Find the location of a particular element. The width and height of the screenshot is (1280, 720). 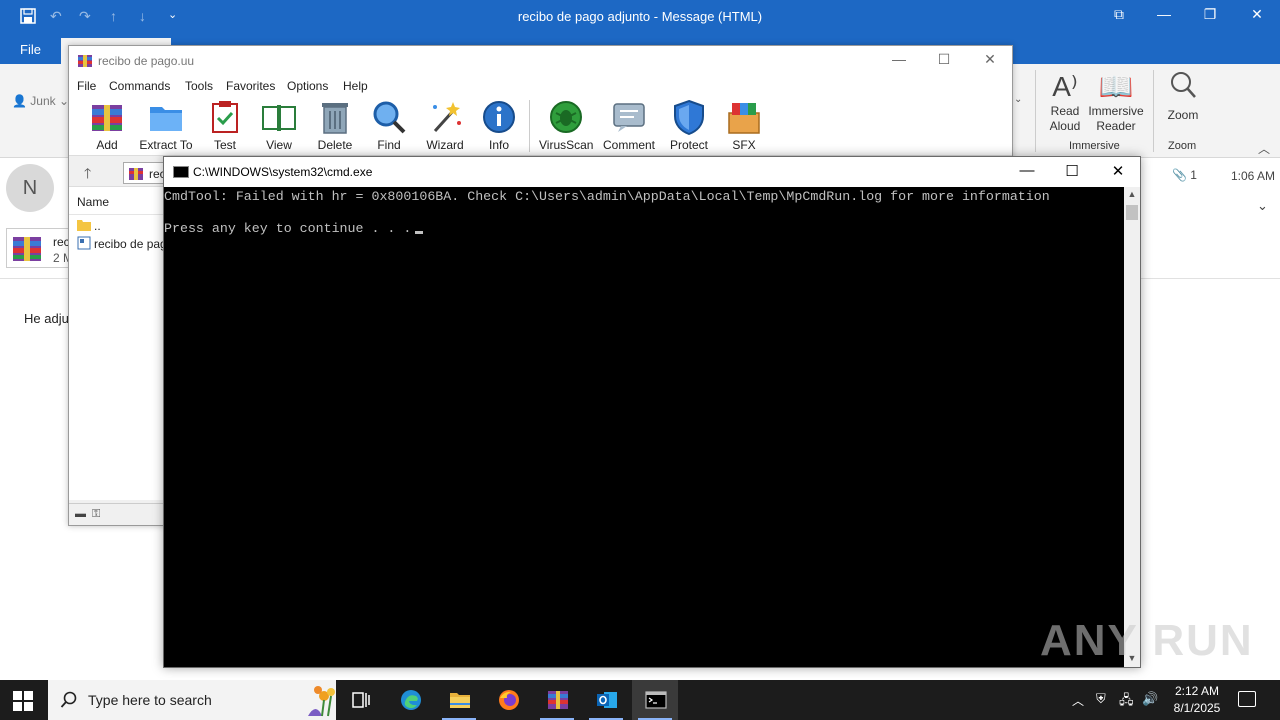

junk-icon: 👤 is located at coordinates (19, 101).